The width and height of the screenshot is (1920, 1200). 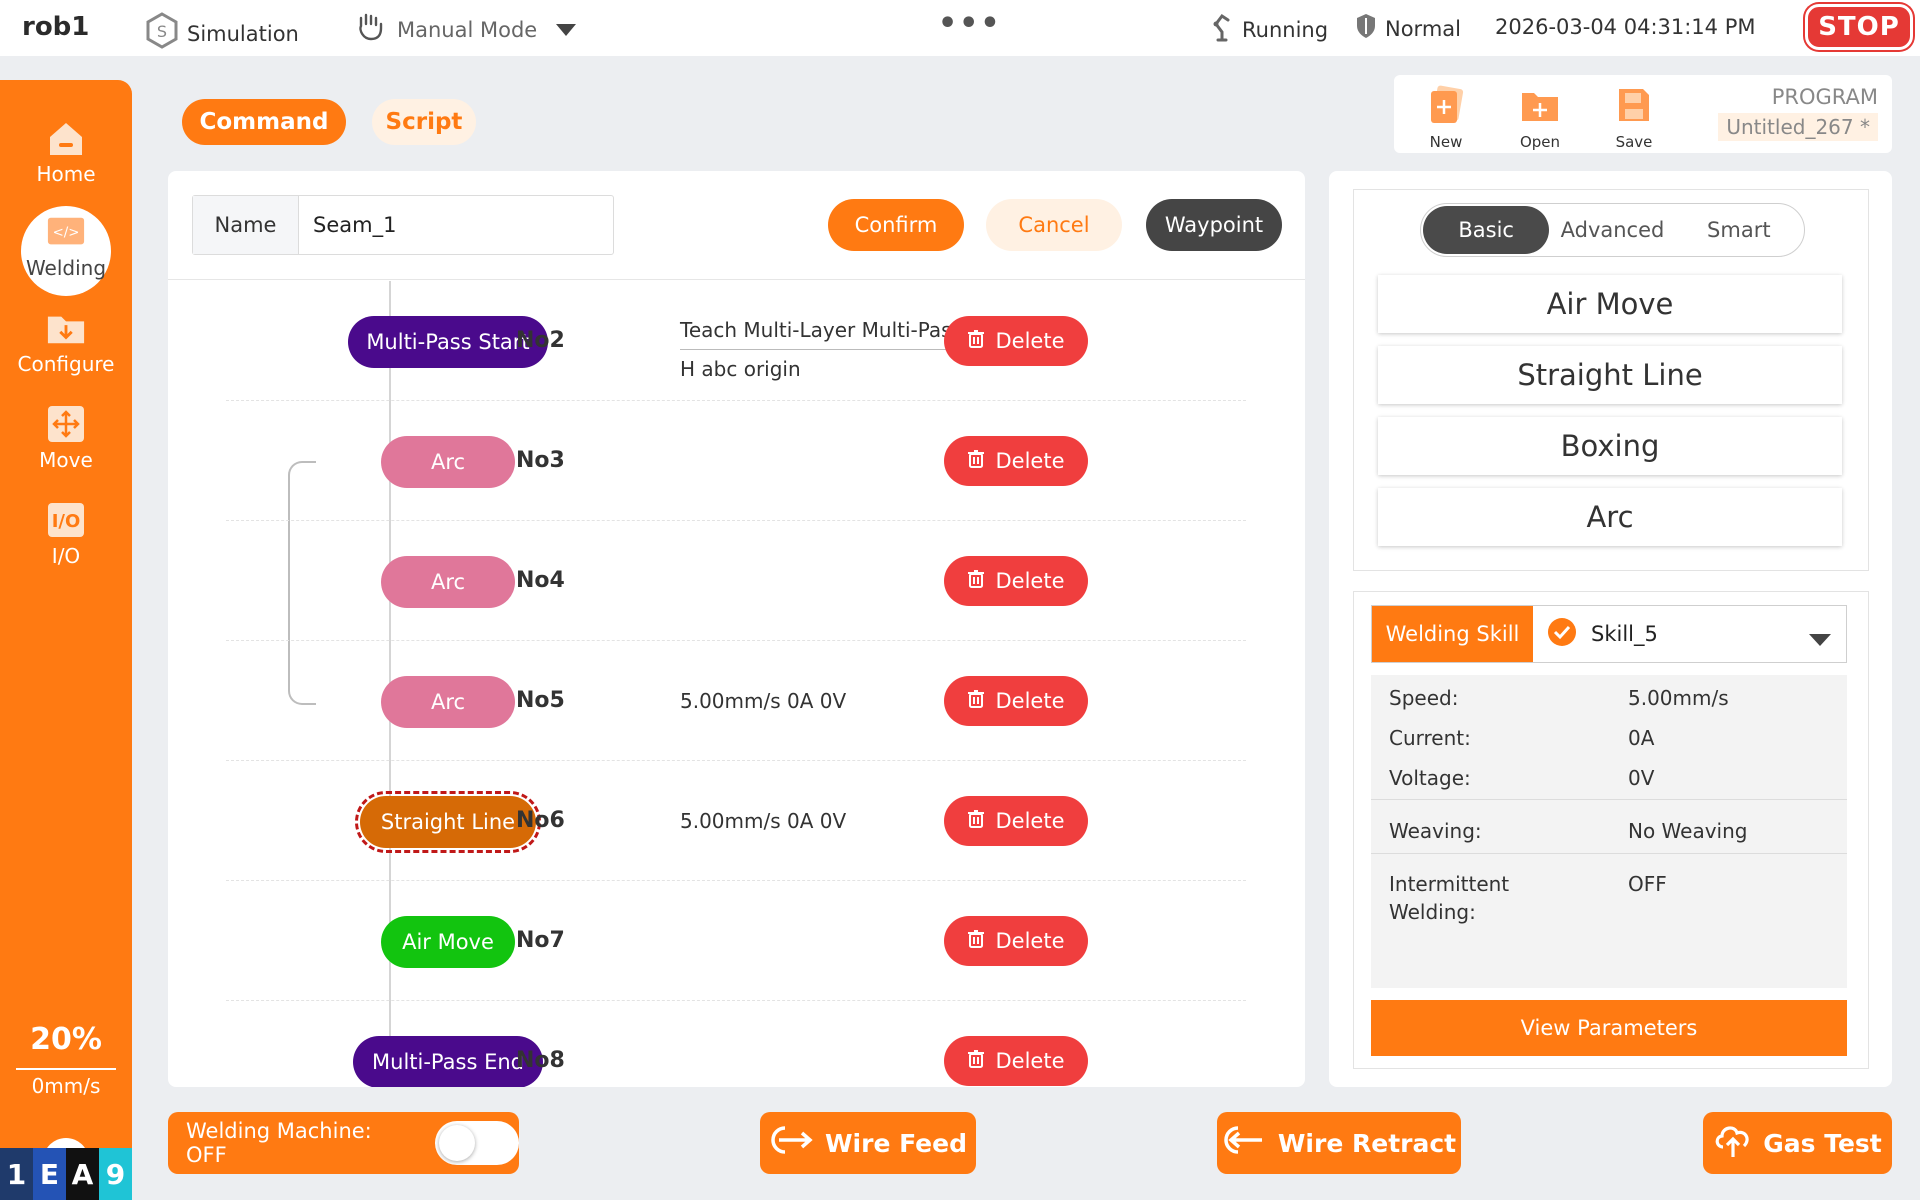 I want to click on sidebar-item-configure: Configure, so click(x=66, y=342).